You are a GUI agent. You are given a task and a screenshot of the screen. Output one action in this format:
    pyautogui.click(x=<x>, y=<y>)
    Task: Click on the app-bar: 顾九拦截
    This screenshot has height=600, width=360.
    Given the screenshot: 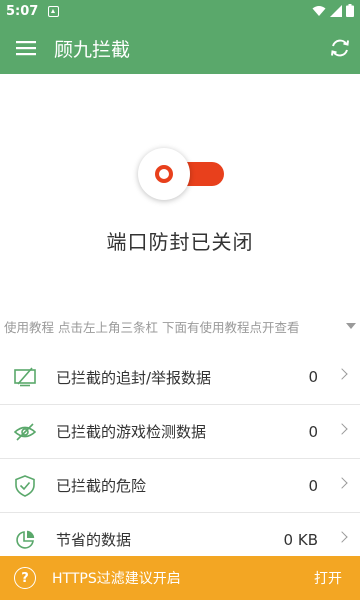 What is the action you would take?
    pyautogui.click(x=180, y=48)
    